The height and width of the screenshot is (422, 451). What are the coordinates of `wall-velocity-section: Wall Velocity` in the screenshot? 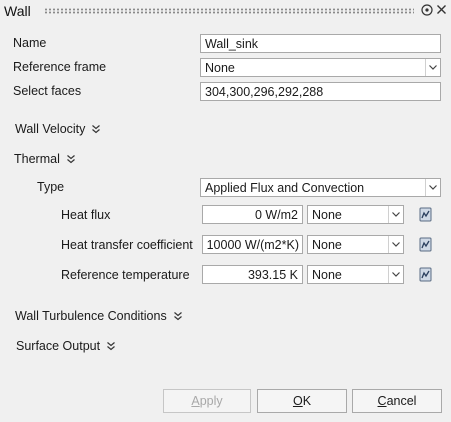 It's located at (58, 129).